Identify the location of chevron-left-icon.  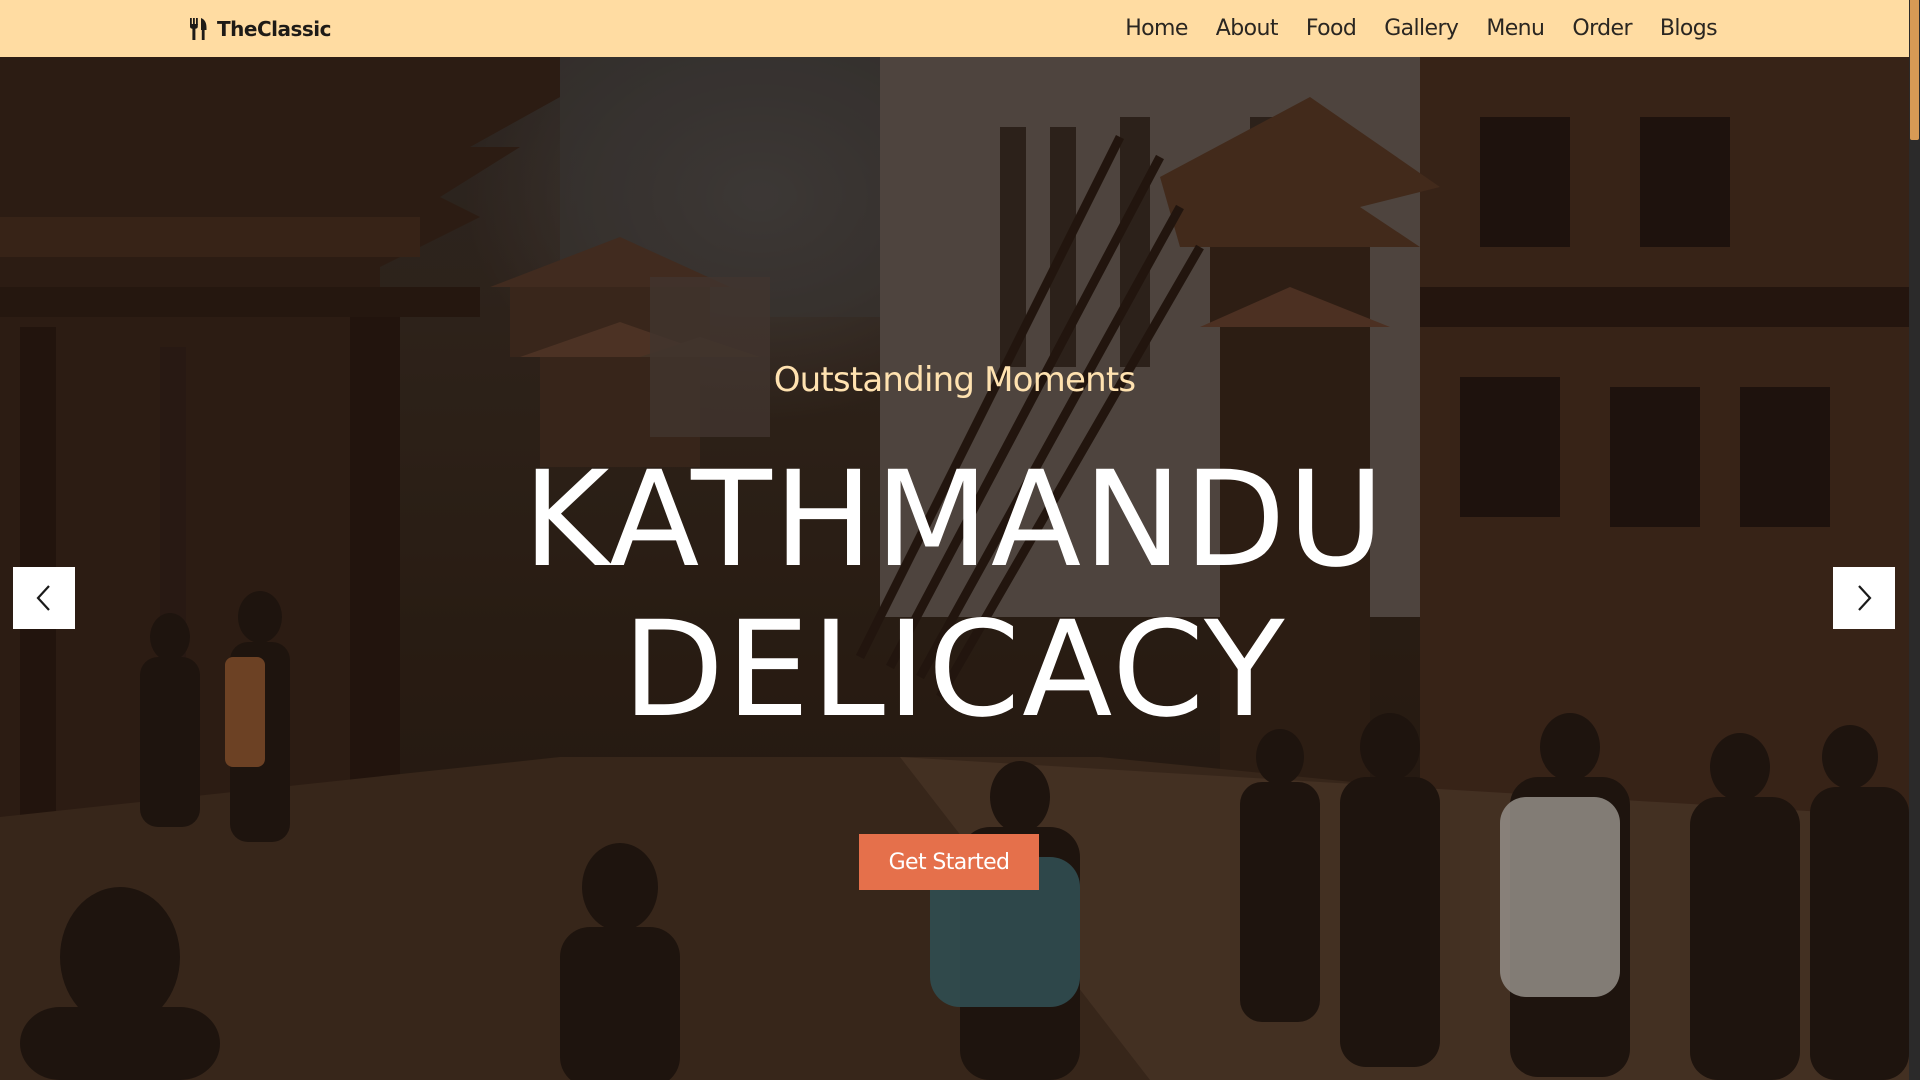
(43, 598).